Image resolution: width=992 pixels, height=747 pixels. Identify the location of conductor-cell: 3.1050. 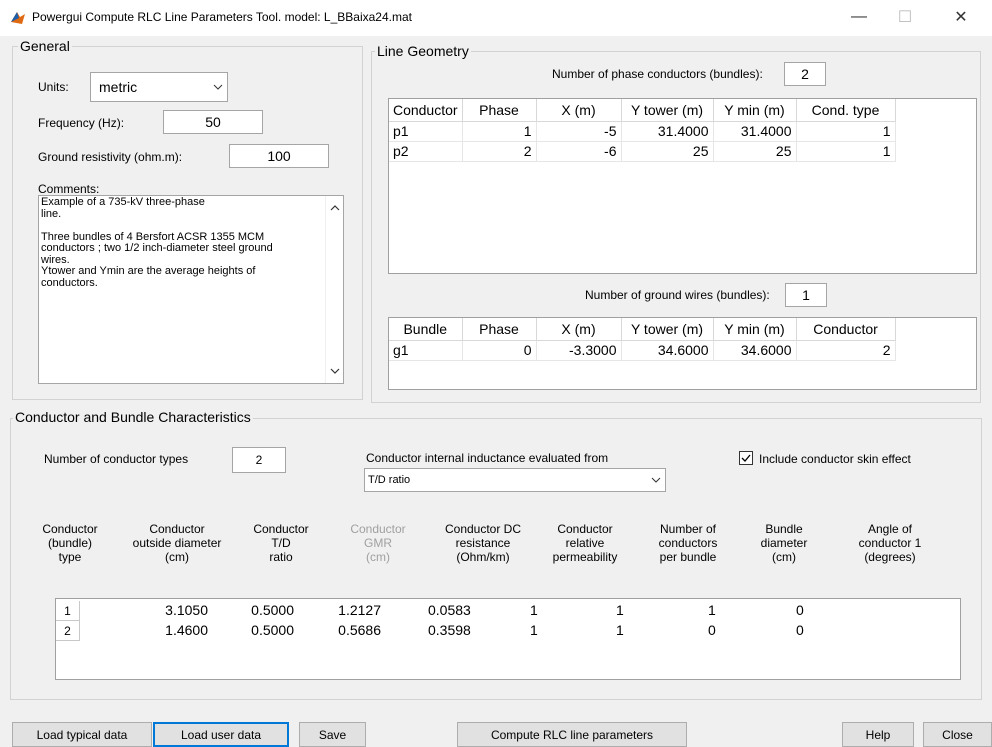
(186, 610).